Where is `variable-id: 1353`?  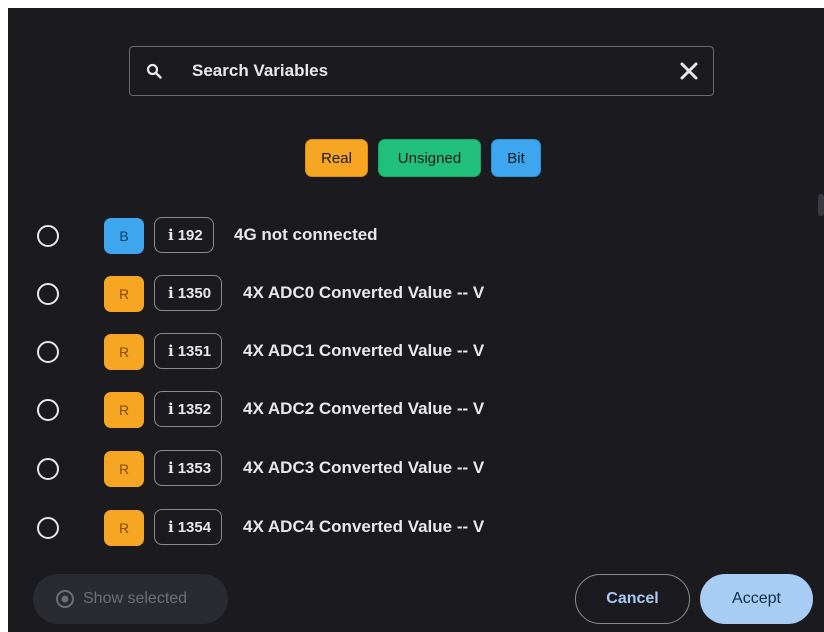
variable-id: 1353 is located at coordinates (194, 468).